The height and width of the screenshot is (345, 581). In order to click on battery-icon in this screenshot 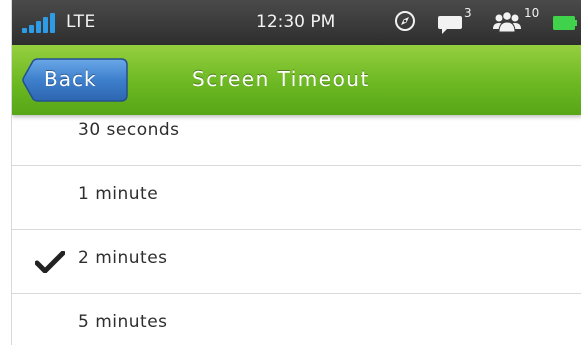, I will do `click(565, 23)`.